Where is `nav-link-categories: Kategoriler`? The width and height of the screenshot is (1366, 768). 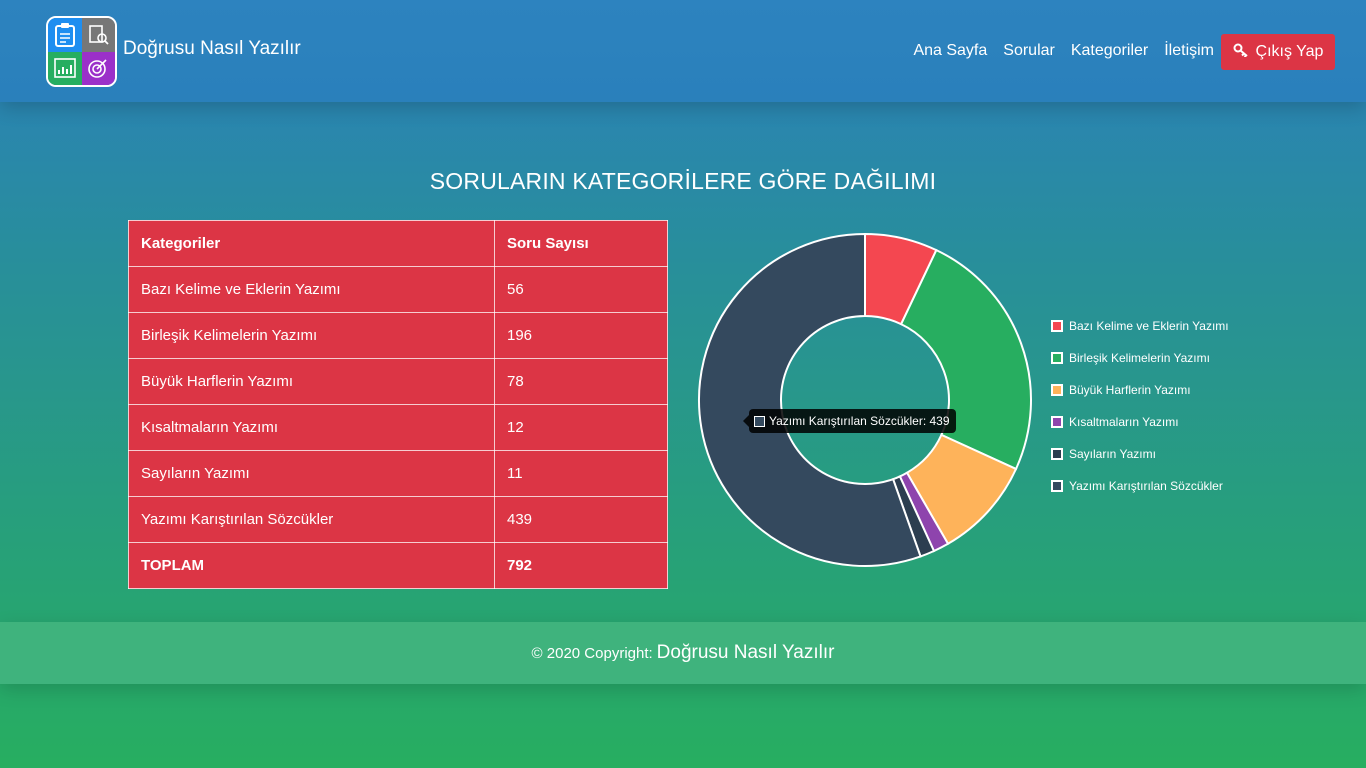 nav-link-categories: Kategoriler is located at coordinates (1109, 51).